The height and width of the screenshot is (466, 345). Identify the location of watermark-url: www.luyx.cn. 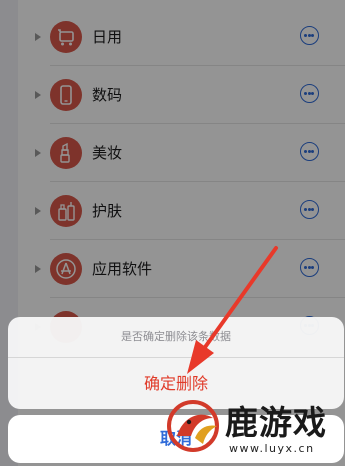
(272, 448).